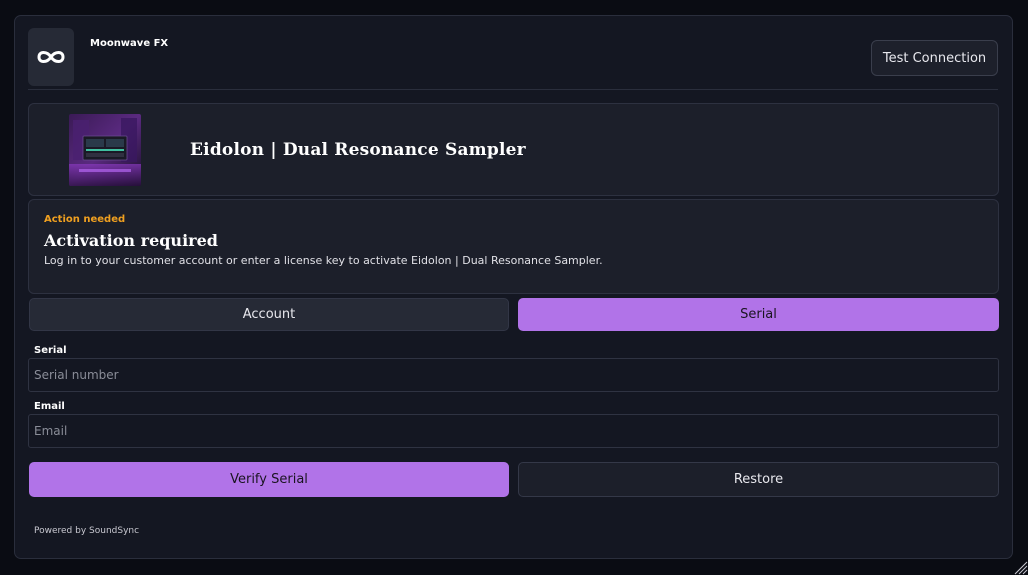 The height and width of the screenshot is (575, 1028). What do you see at coordinates (129, 43) in the screenshot?
I see `brand-name: Moonwave FX` at bounding box center [129, 43].